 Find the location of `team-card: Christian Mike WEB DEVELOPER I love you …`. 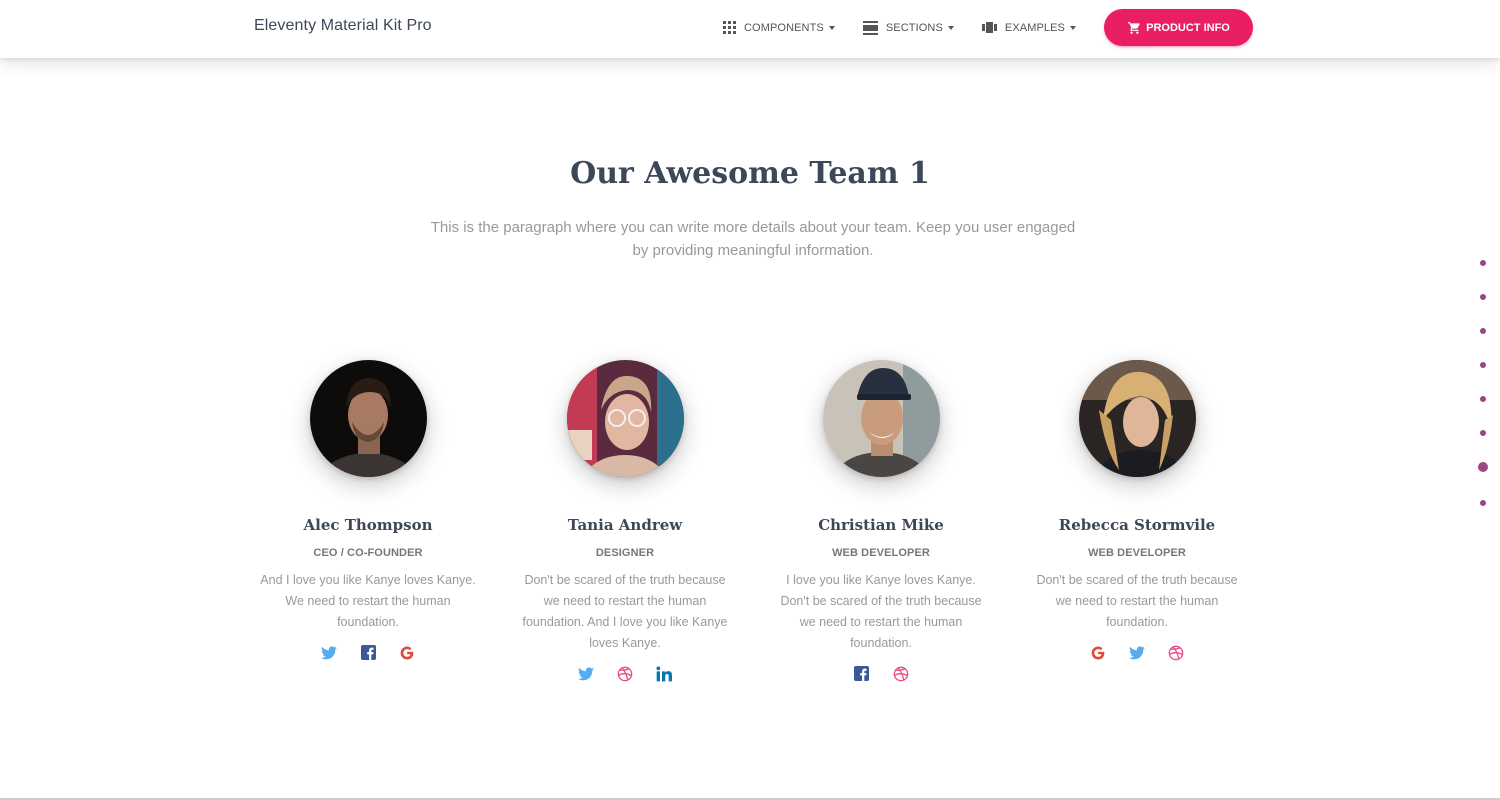

team-card: Christian Mike WEB DEVELOPER I love you … is located at coordinates (881, 521).